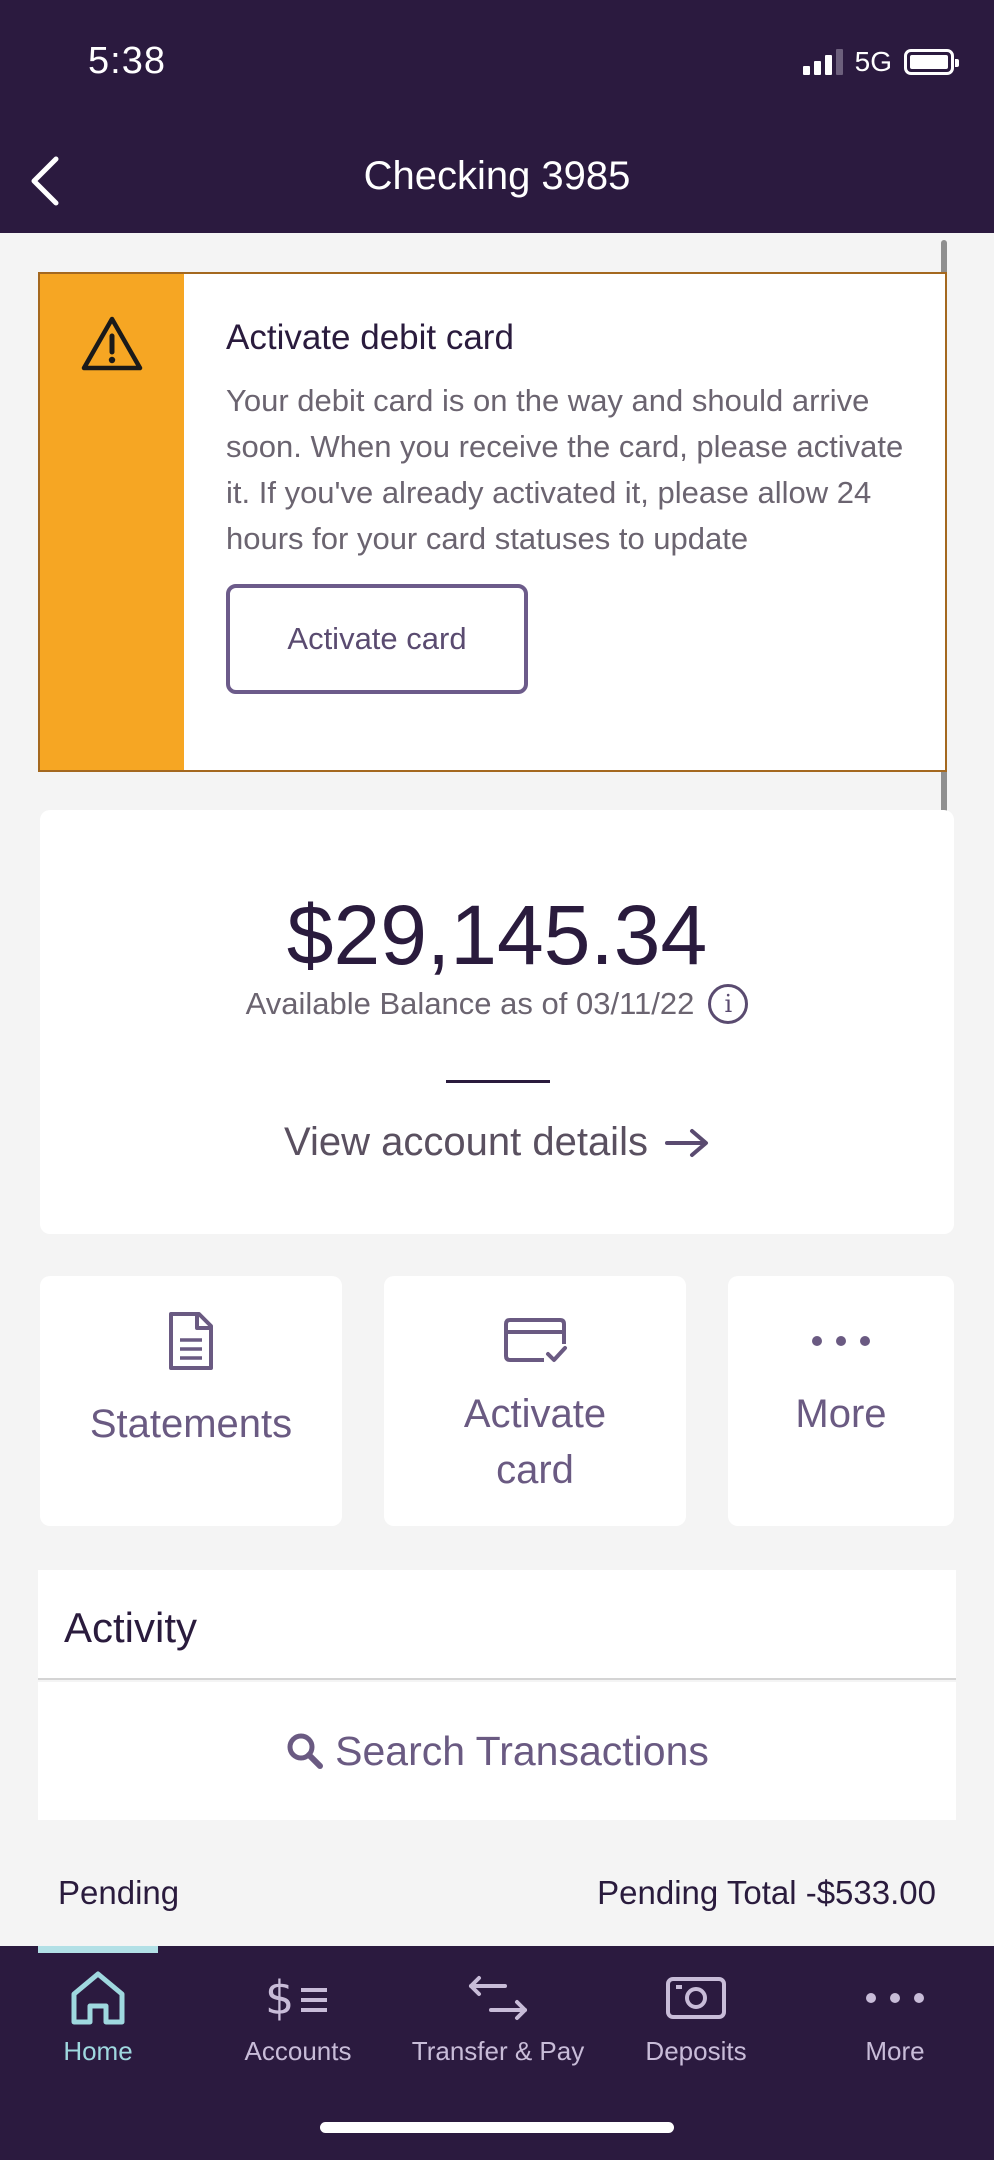  Describe the element at coordinates (696, 2051) in the screenshot. I see `tab-label-deposits: Deposits` at that location.